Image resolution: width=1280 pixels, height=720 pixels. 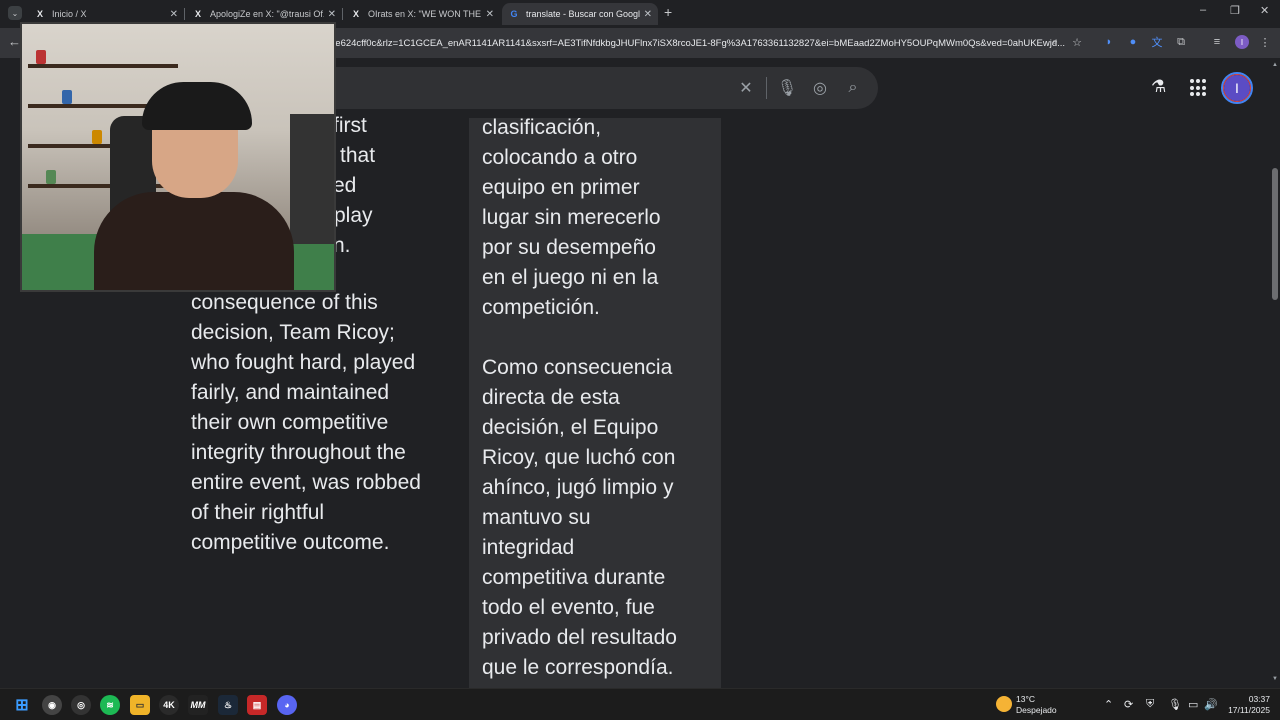 What do you see at coordinates (1264, 10) in the screenshot?
I see `close-window-button: ✕` at bounding box center [1264, 10].